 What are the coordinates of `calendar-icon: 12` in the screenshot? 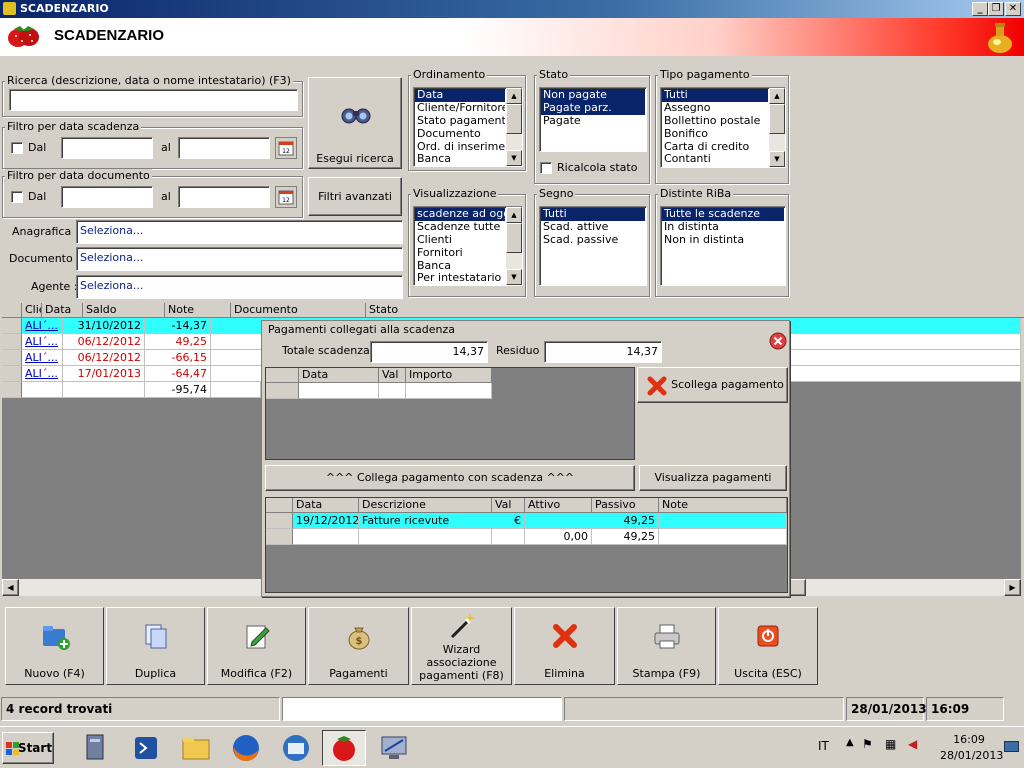 It's located at (286, 197).